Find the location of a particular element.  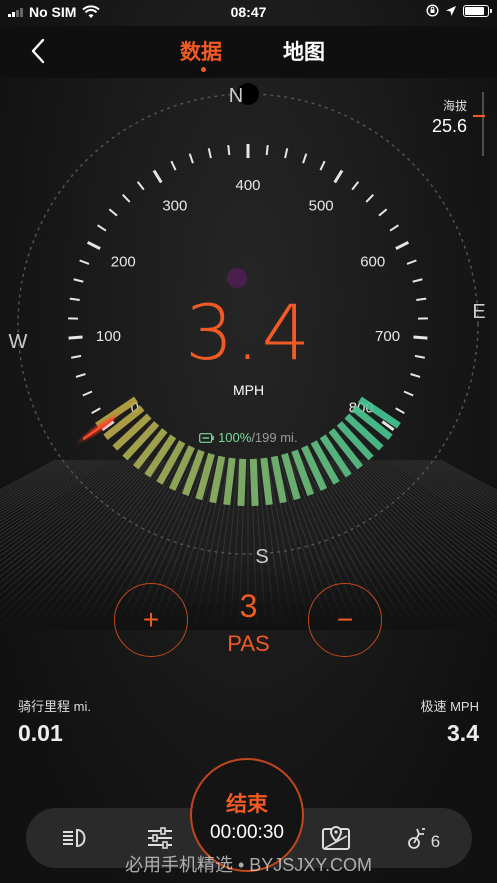

minus-icon: − is located at coordinates (345, 619).